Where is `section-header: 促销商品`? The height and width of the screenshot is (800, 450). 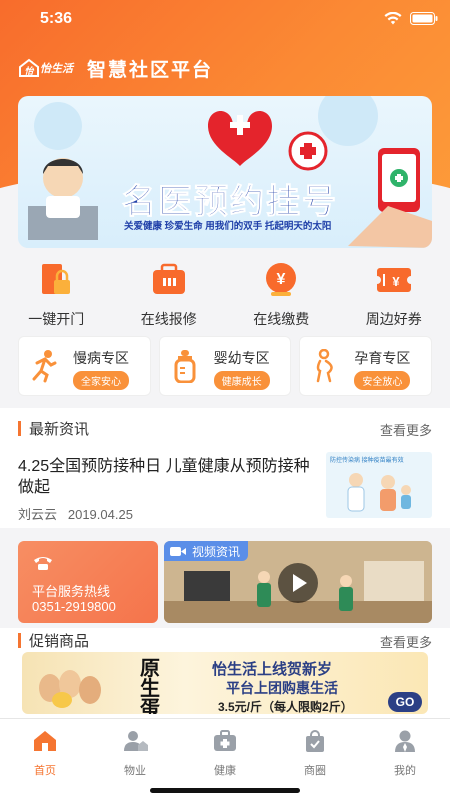 section-header: 促销商品 is located at coordinates (53, 640).